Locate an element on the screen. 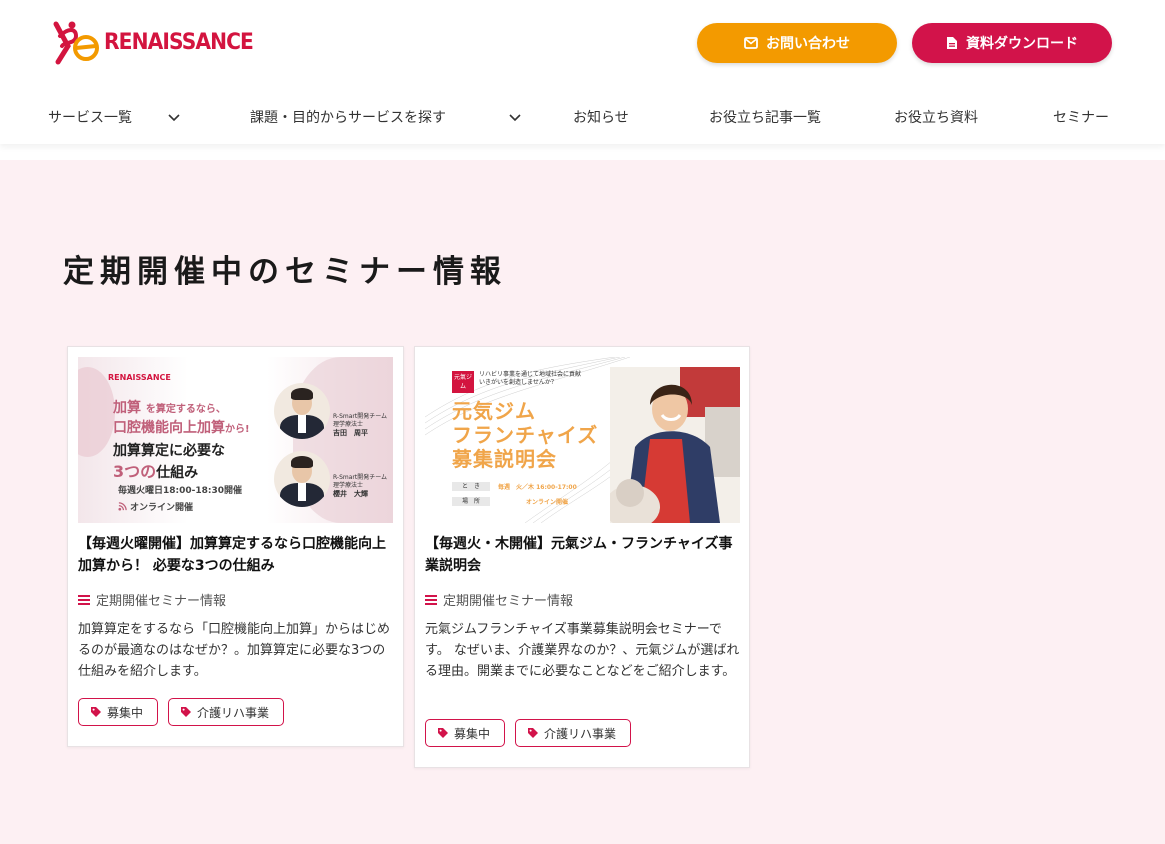 Image resolution: width=1165 pixels, height=844 pixels. nav-item-news: お知らせ is located at coordinates (601, 117).